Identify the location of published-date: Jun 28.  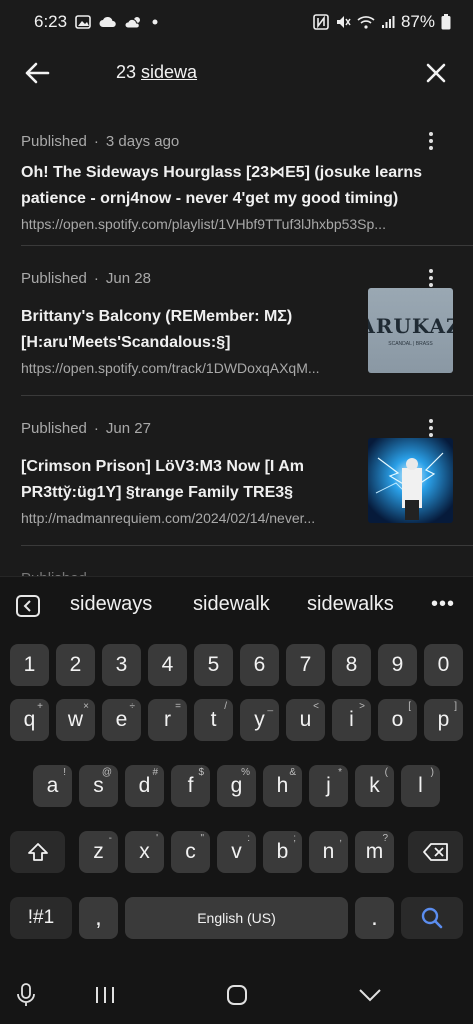
(128, 278).